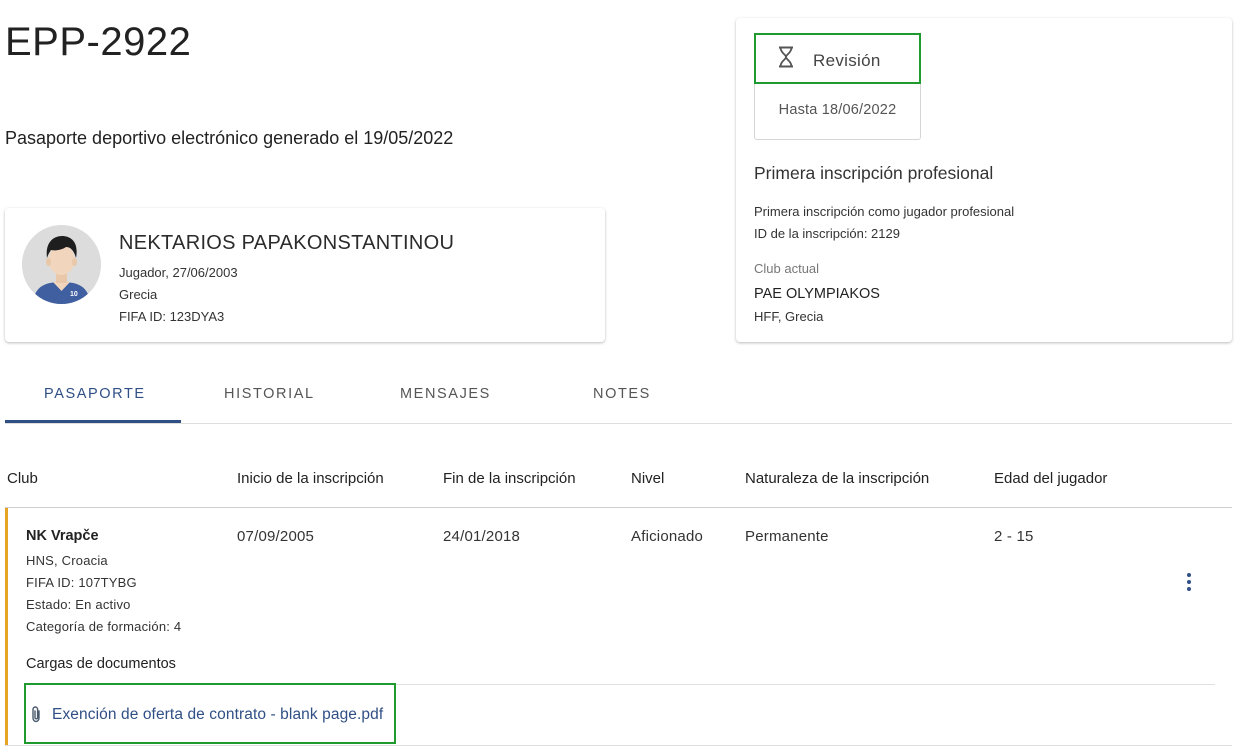 This screenshot has width=1246, height=754. What do you see at coordinates (817, 294) in the screenshot?
I see `current-club-name: PAE OLYMPIAKOS` at bounding box center [817, 294].